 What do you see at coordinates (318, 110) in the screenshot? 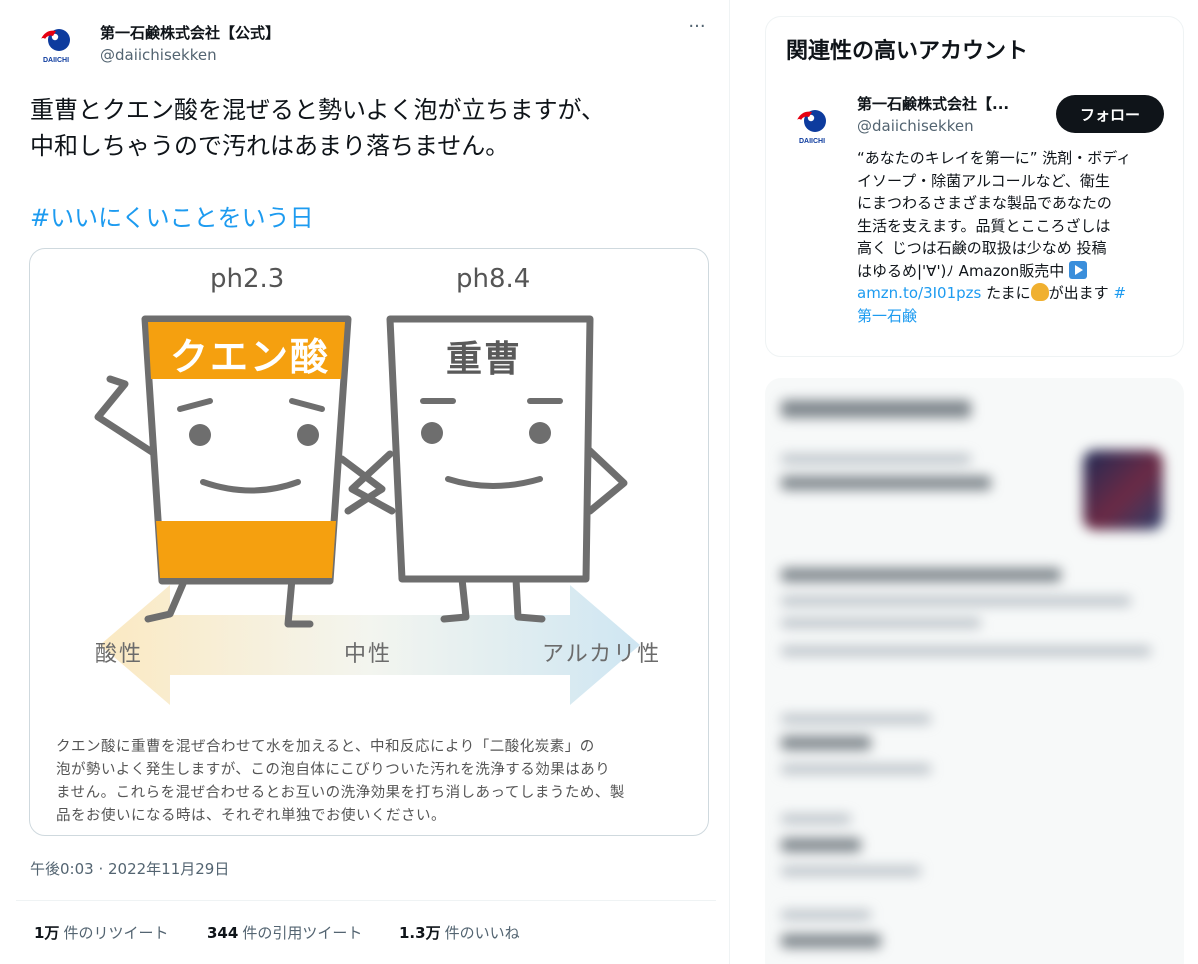
I see `tweet-text-line: 重曹とクエン酸を混ぜると勢いよく泡が立ちますが、` at bounding box center [318, 110].